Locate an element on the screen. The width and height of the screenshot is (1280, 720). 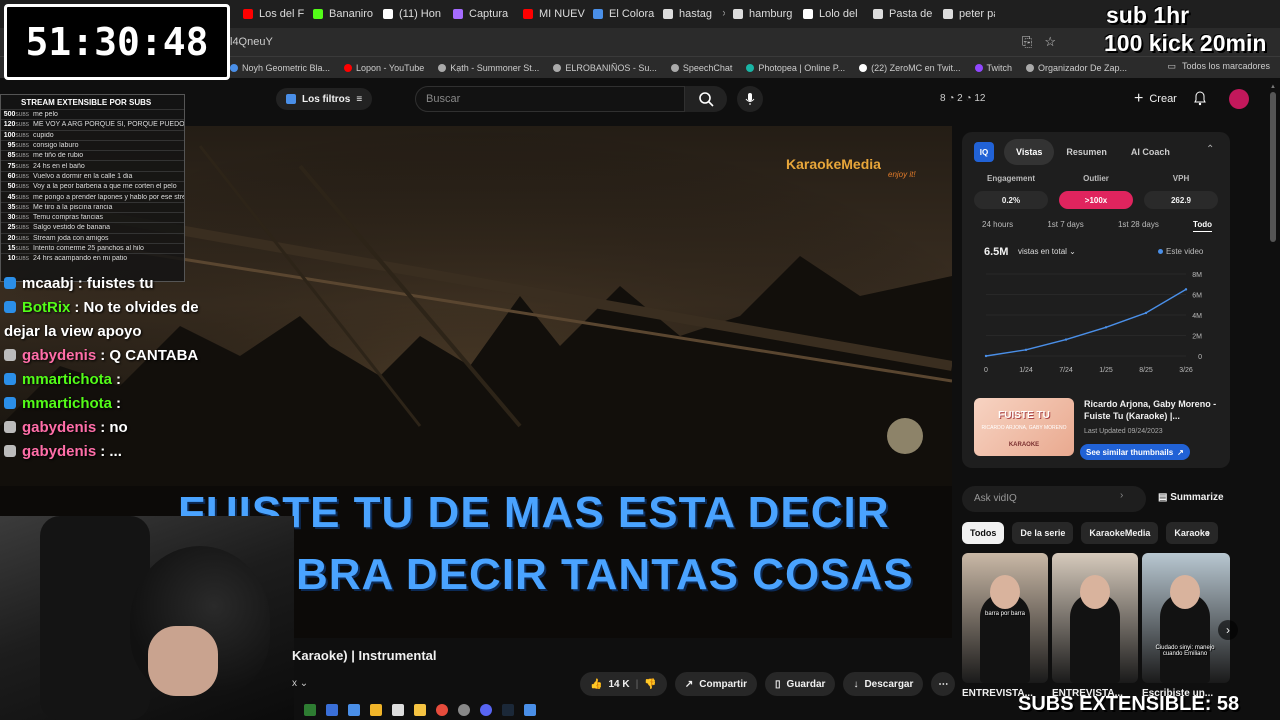
all-bookmarks-label: Todos los marcadores is located at coordinates (1225, 66).